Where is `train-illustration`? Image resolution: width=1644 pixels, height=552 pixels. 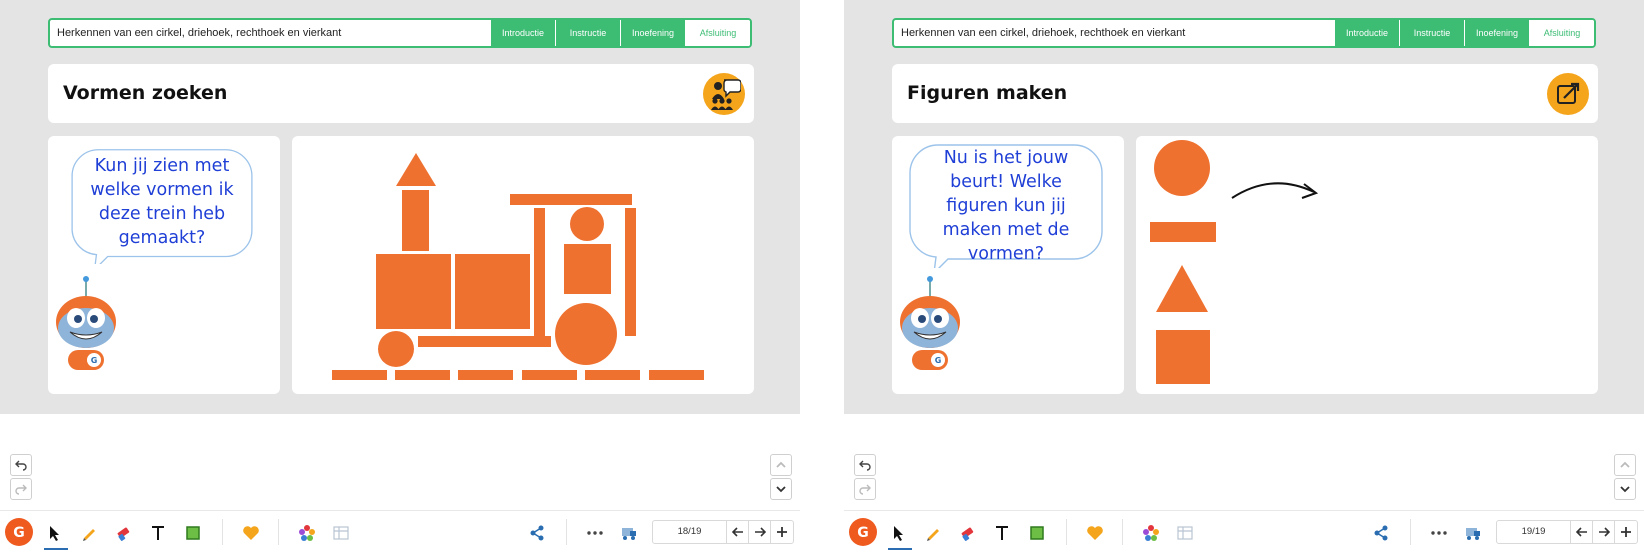
train-illustration is located at coordinates (518, 266).